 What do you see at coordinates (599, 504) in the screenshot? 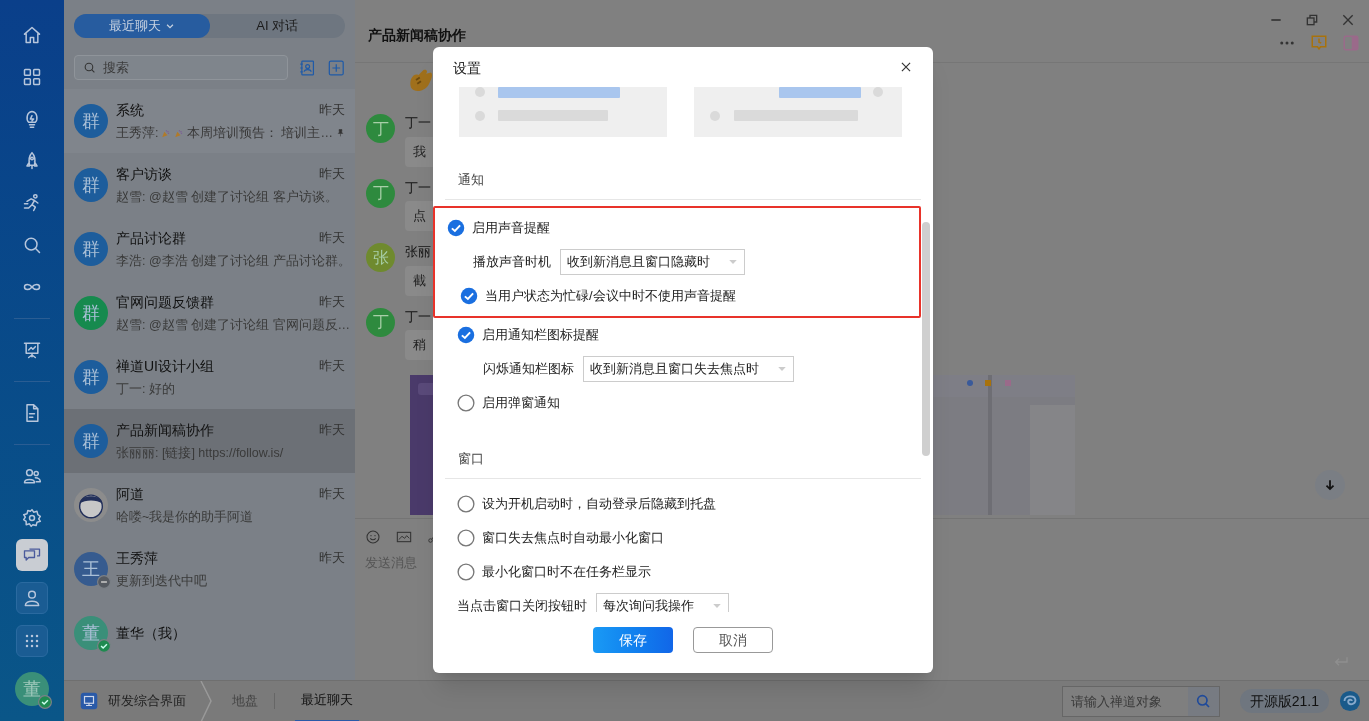
I see `checkbox-label: 设为开机启动时，自动登录后隐藏到托盘` at bounding box center [599, 504].